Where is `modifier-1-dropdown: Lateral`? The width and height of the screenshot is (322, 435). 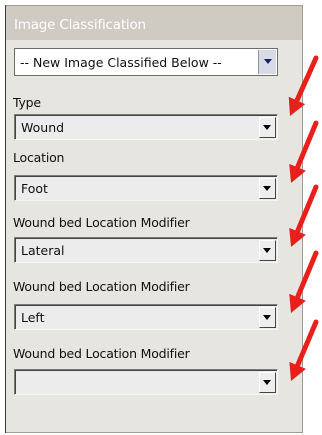
modifier-1-dropdown: Lateral is located at coordinates (146, 250).